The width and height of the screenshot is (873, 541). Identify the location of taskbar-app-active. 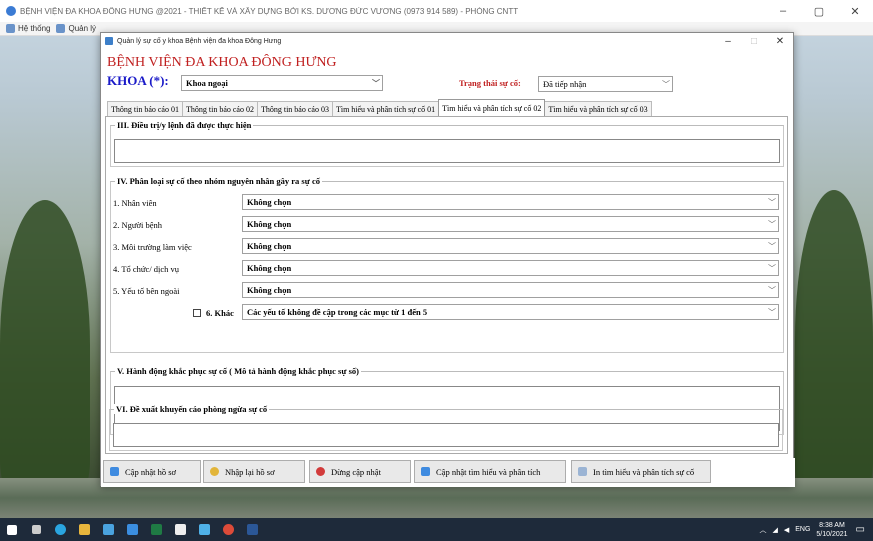
(204, 529).